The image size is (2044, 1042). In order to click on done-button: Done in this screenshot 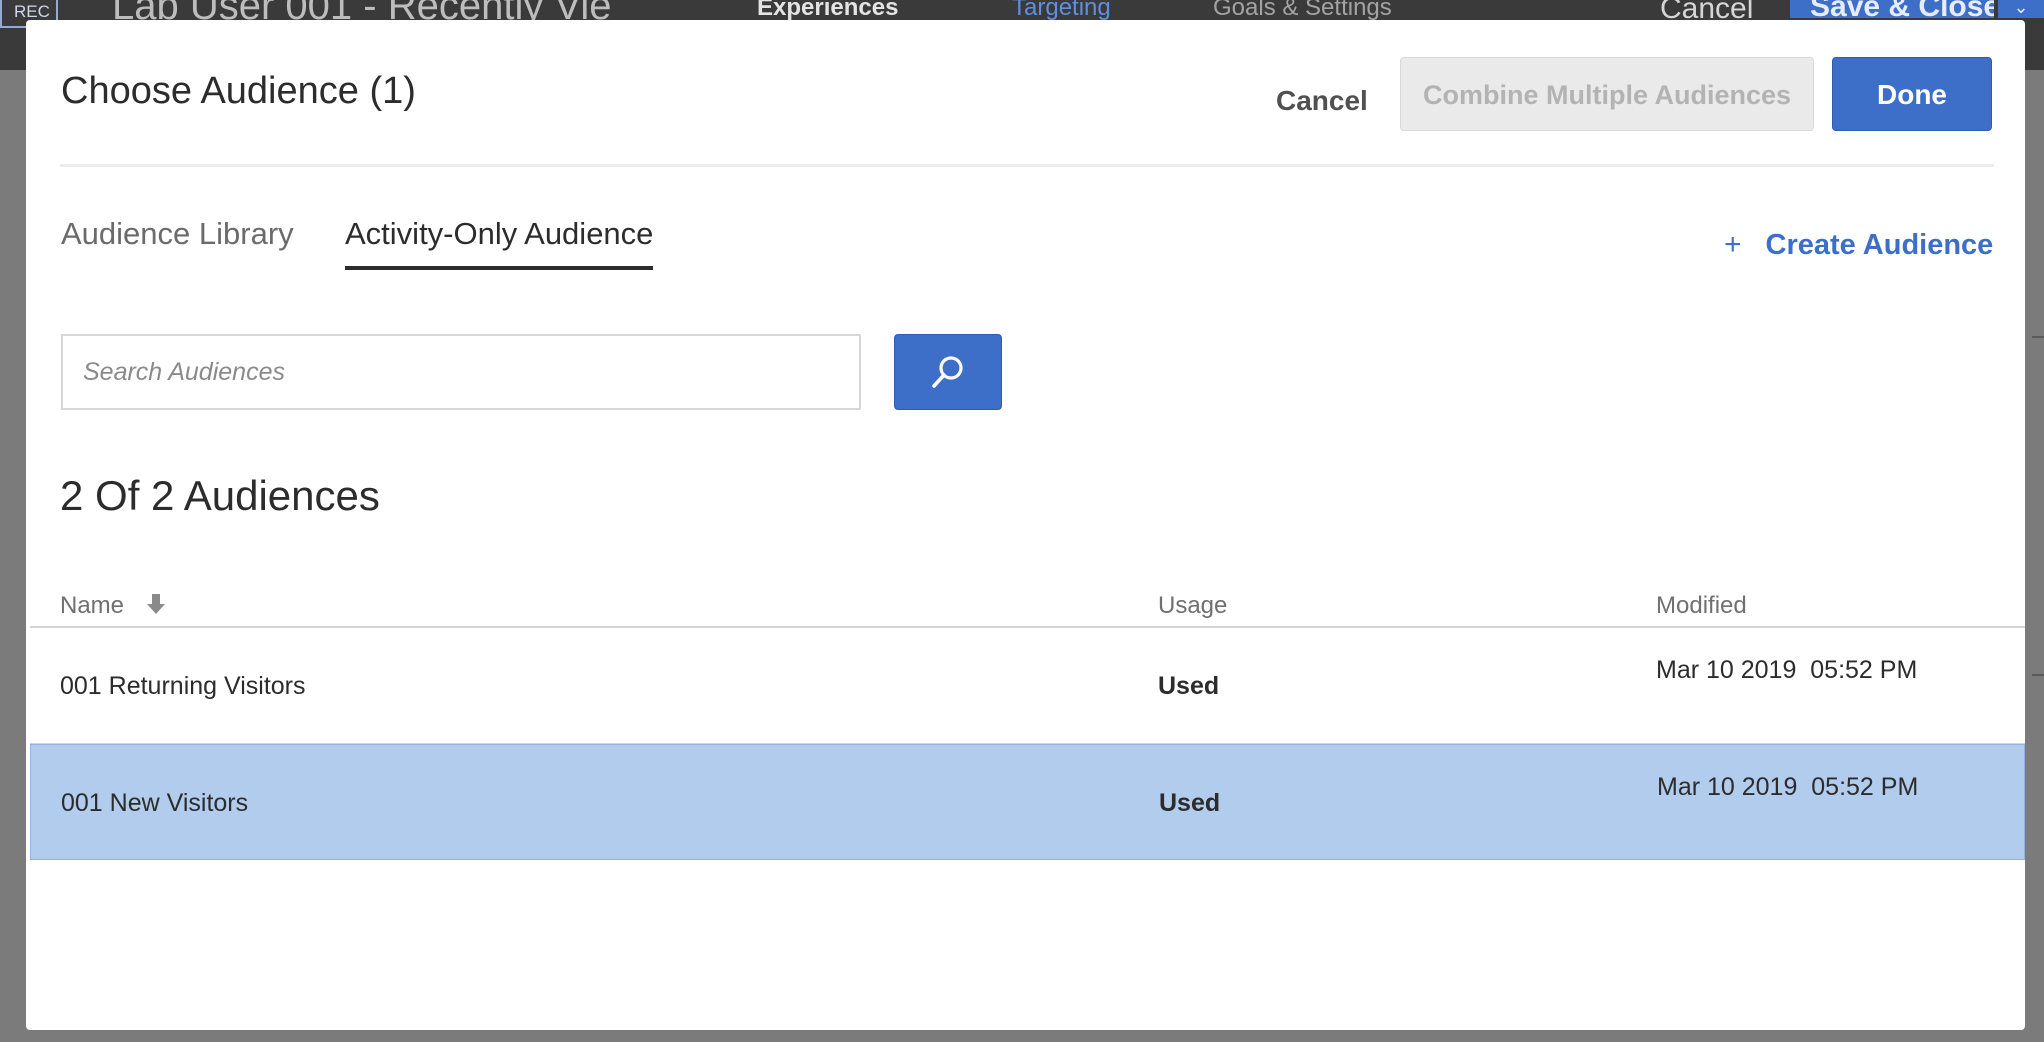, I will do `click(1912, 94)`.